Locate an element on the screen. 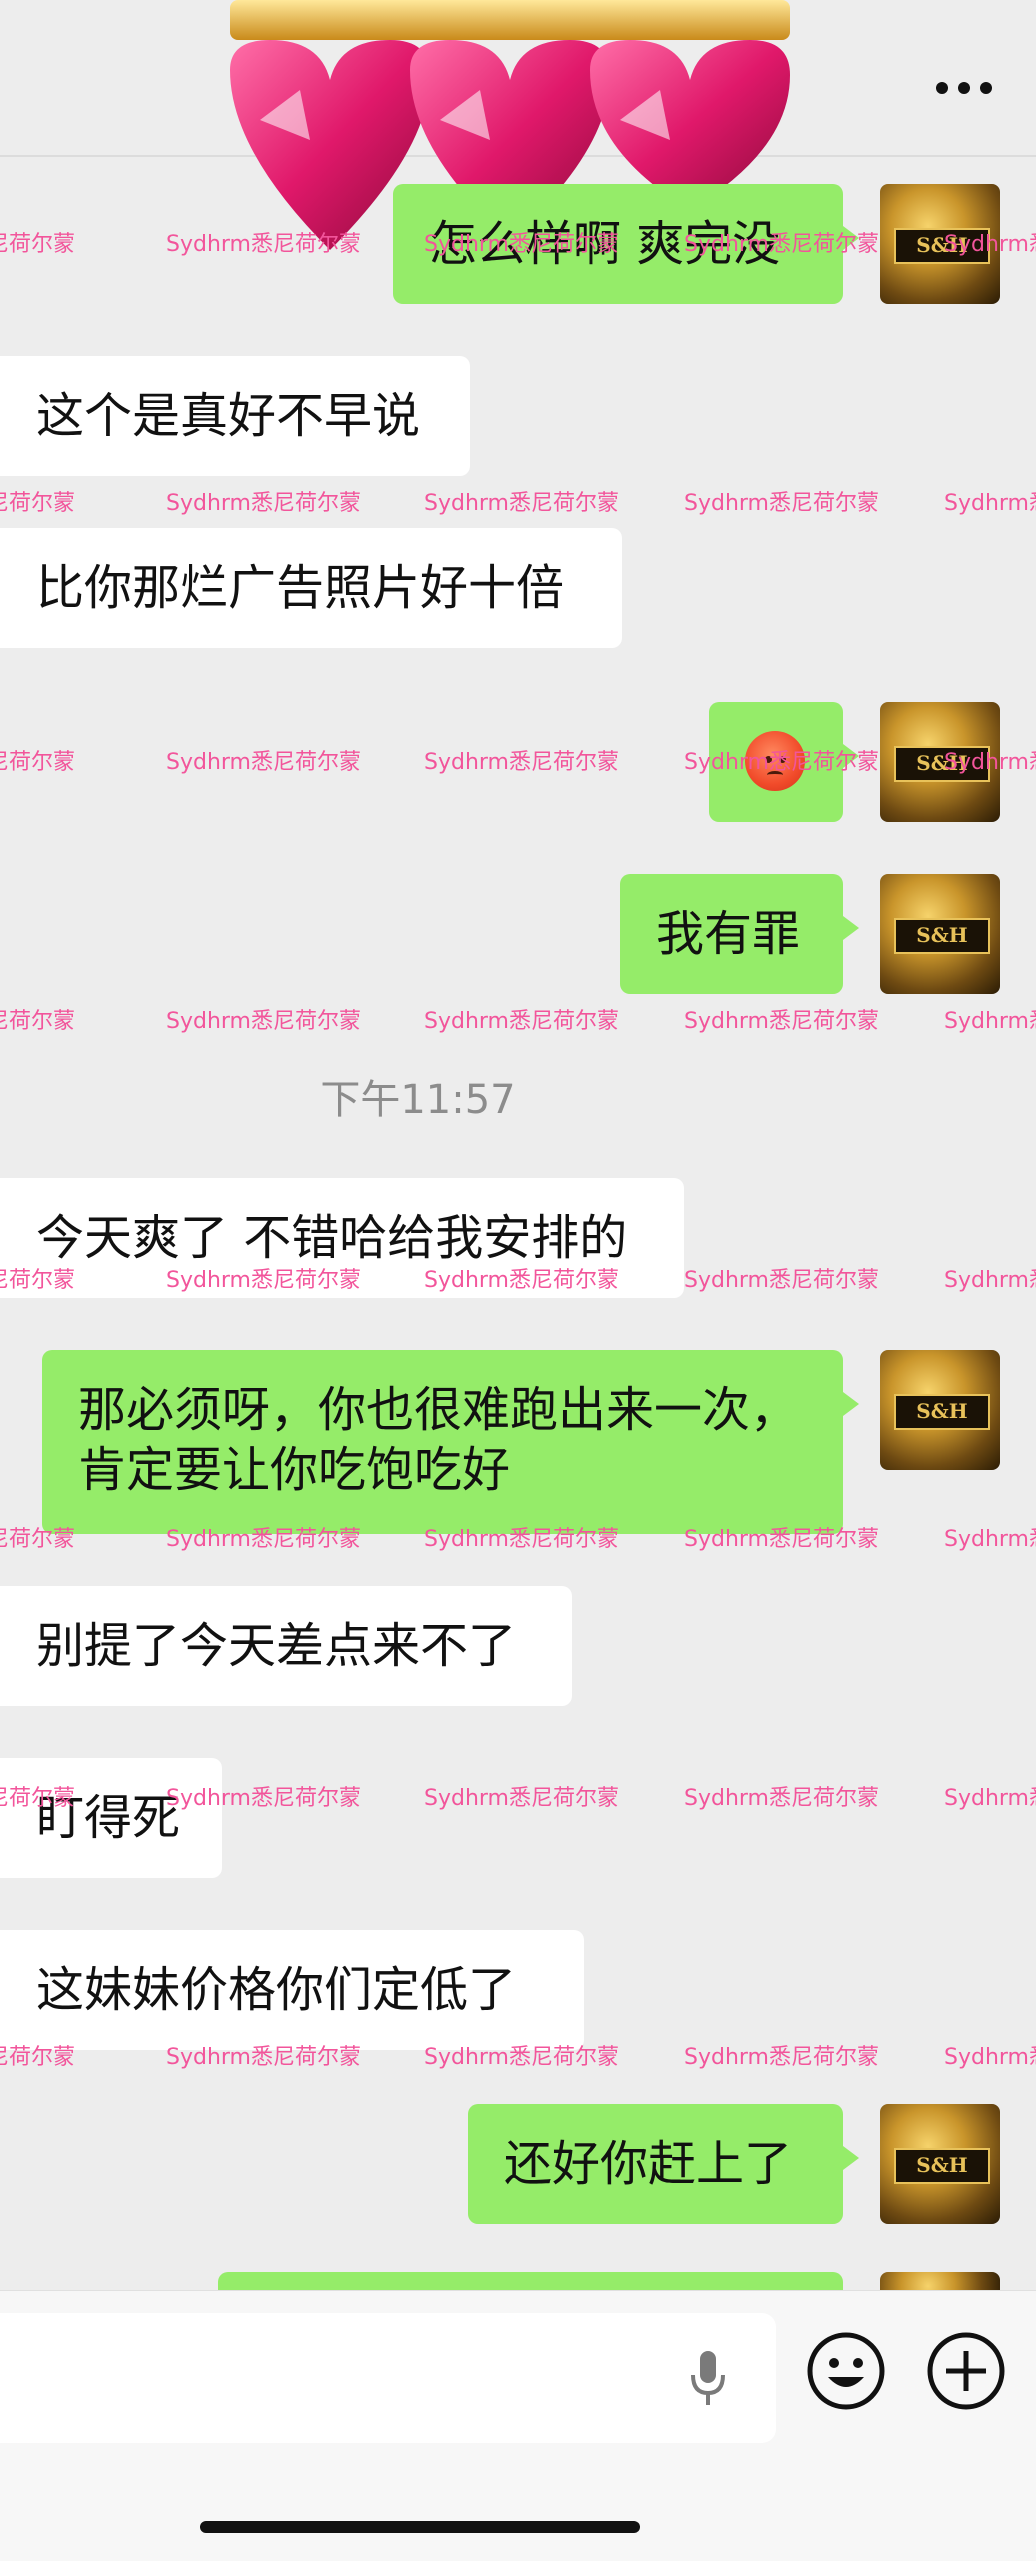  input-bar is located at coordinates (518, 2425).